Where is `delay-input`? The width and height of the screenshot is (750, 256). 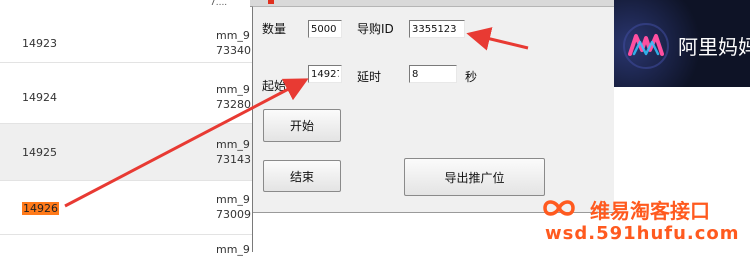
delay-input is located at coordinates (433, 74).